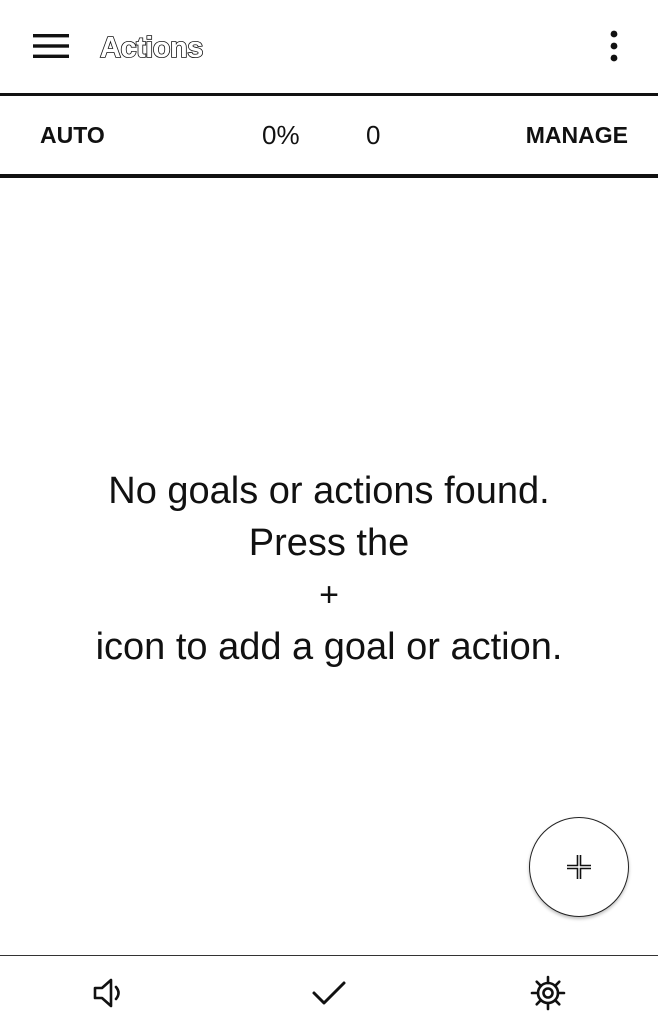 This screenshot has height=1024, width=658. What do you see at coordinates (329, 46) in the screenshot?
I see `app-bar: Actions` at bounding box center [329, 46].